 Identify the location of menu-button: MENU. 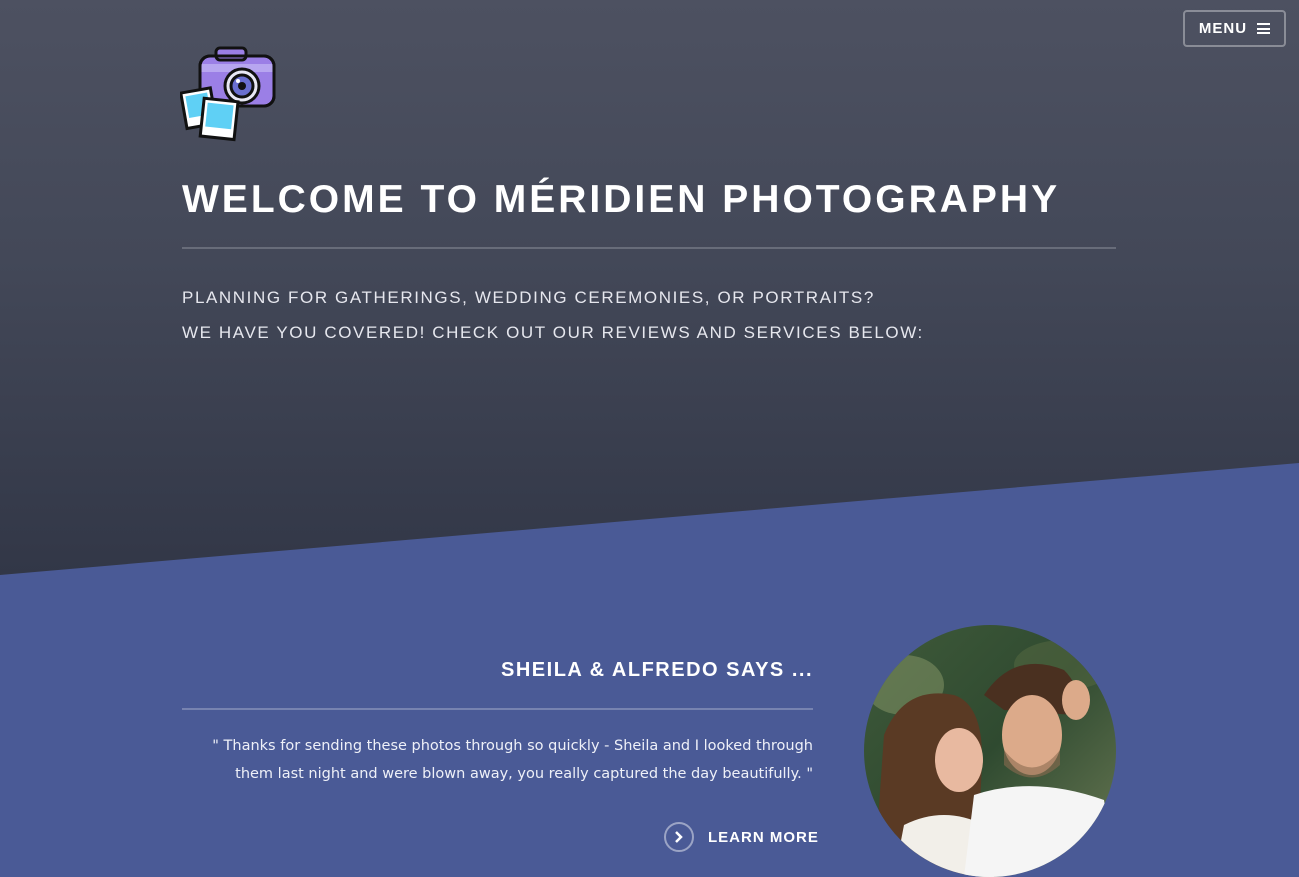
(1234, 28).